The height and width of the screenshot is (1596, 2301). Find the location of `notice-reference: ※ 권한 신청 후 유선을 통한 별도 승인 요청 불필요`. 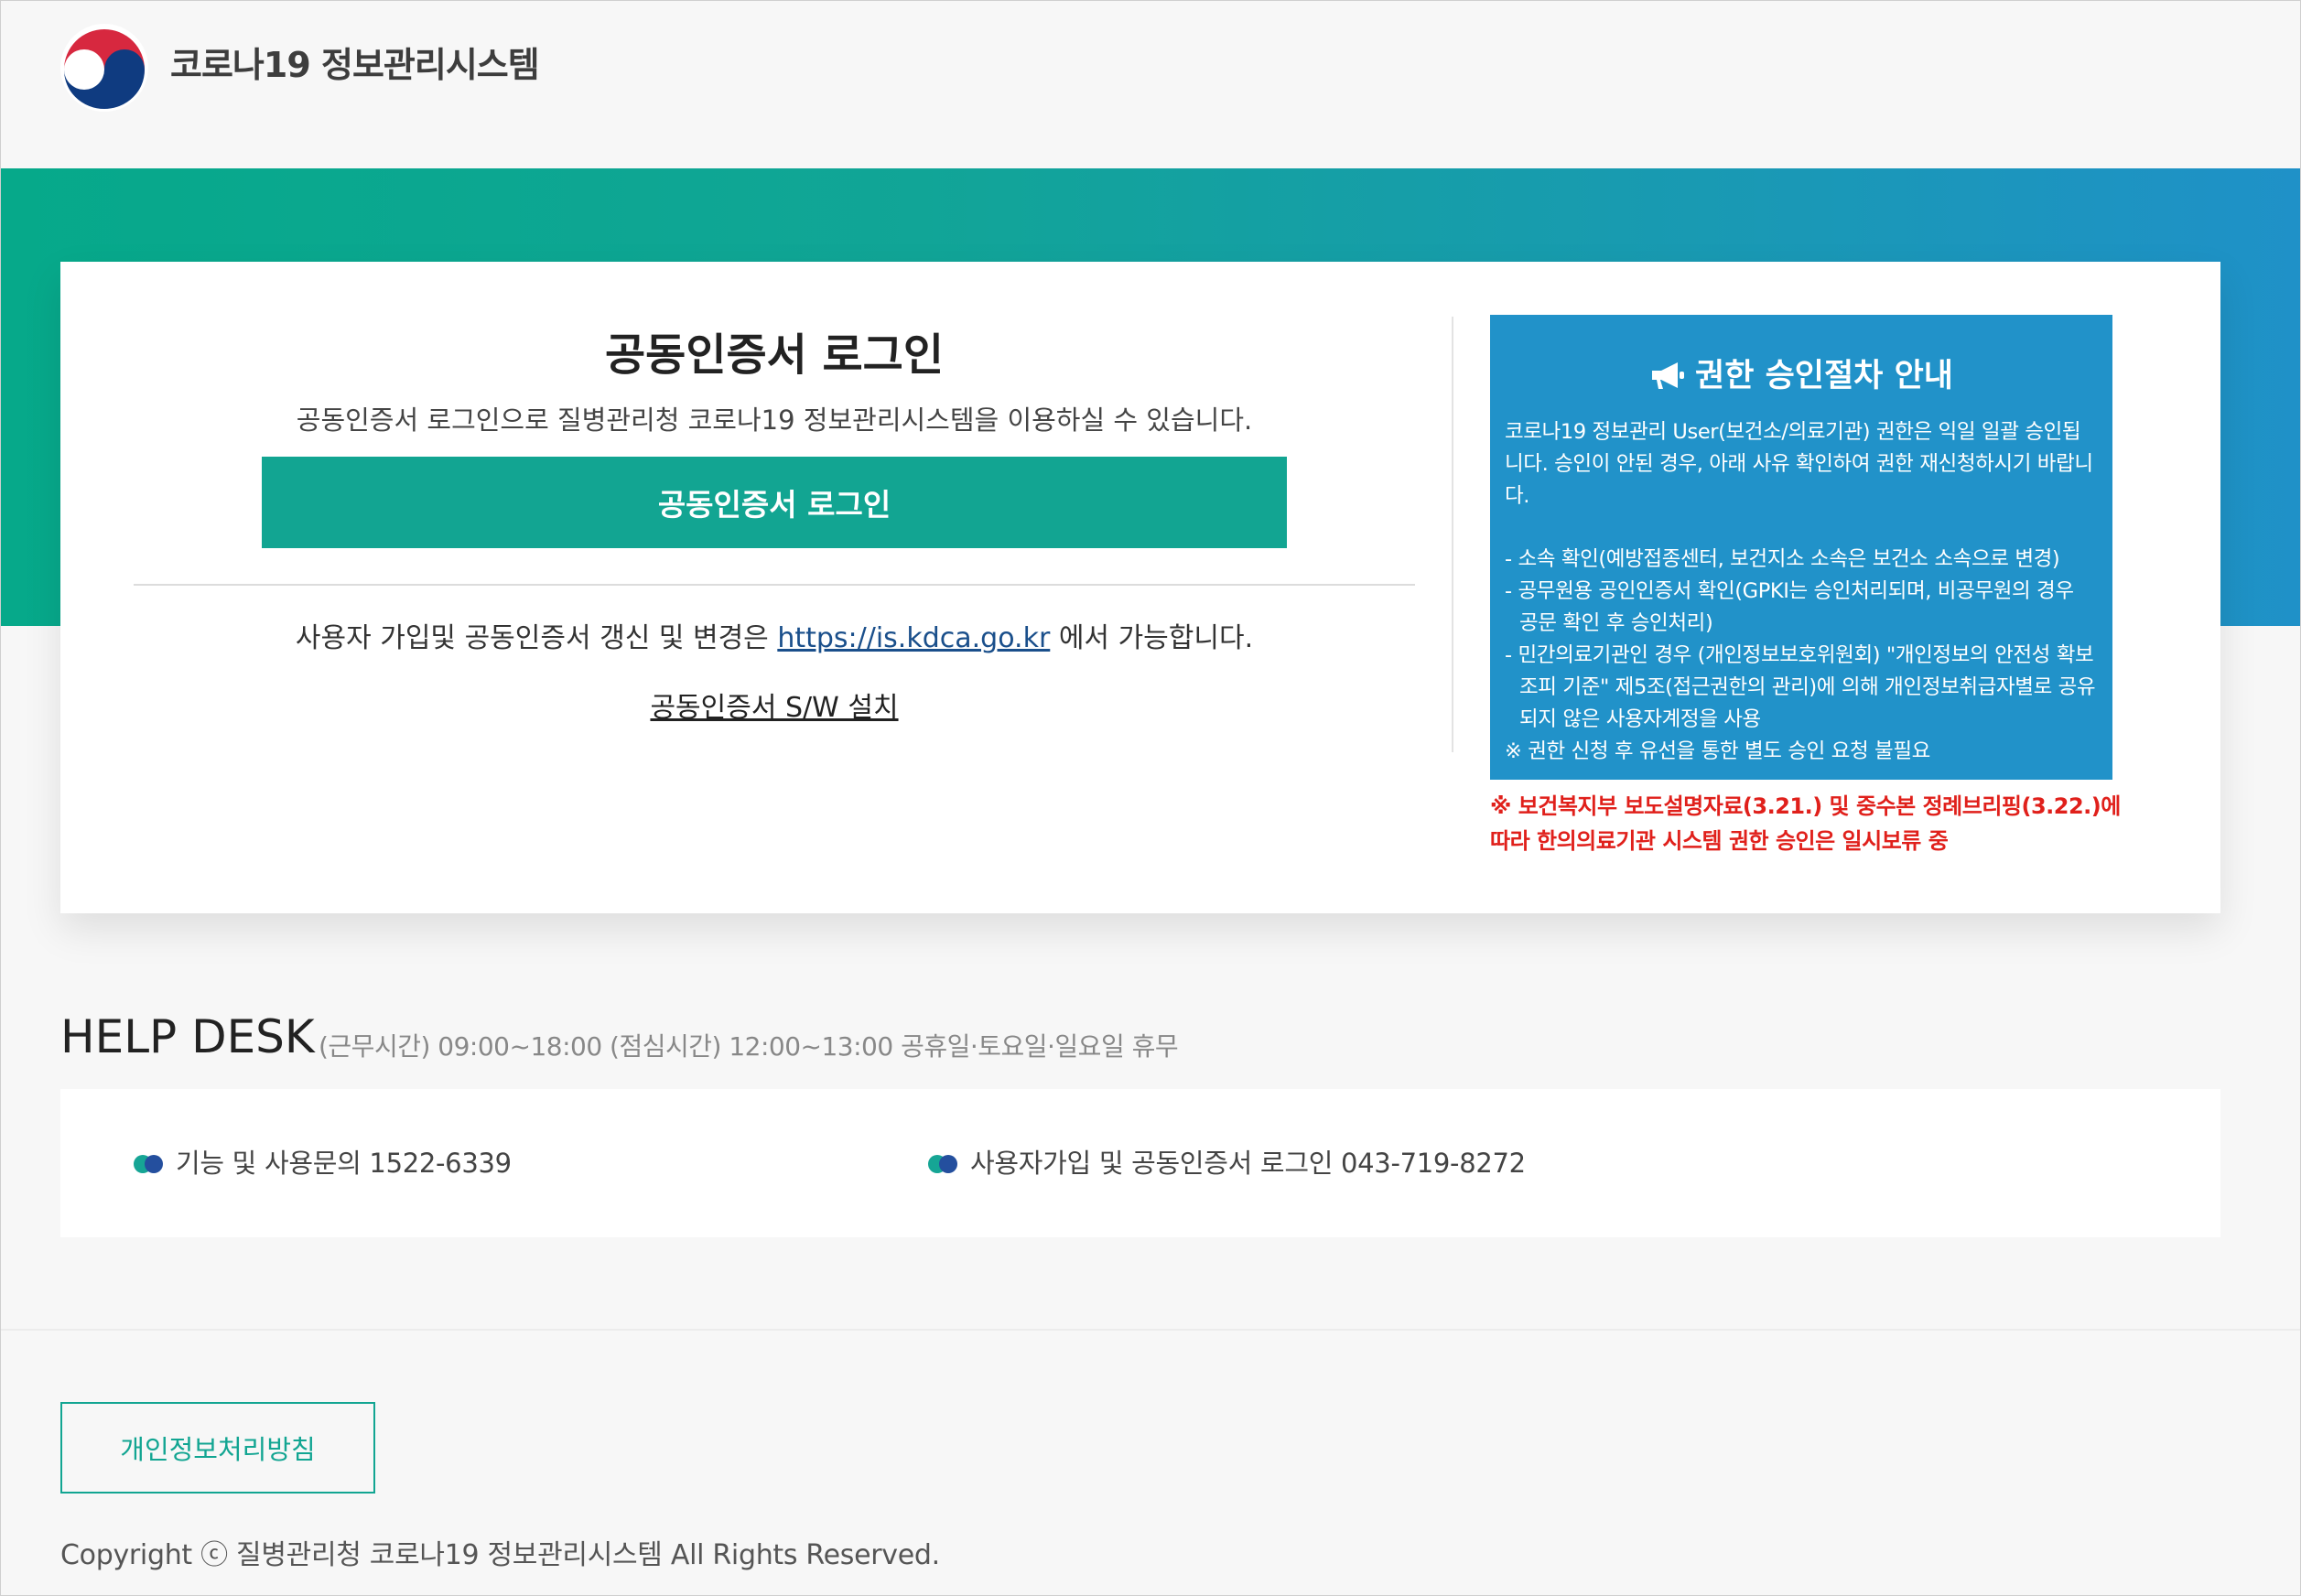

notice-reference: ※ 권한 신청 후 유선을 통한 별도 승인 요청 불필요 is located at coordinates (1717, 751).